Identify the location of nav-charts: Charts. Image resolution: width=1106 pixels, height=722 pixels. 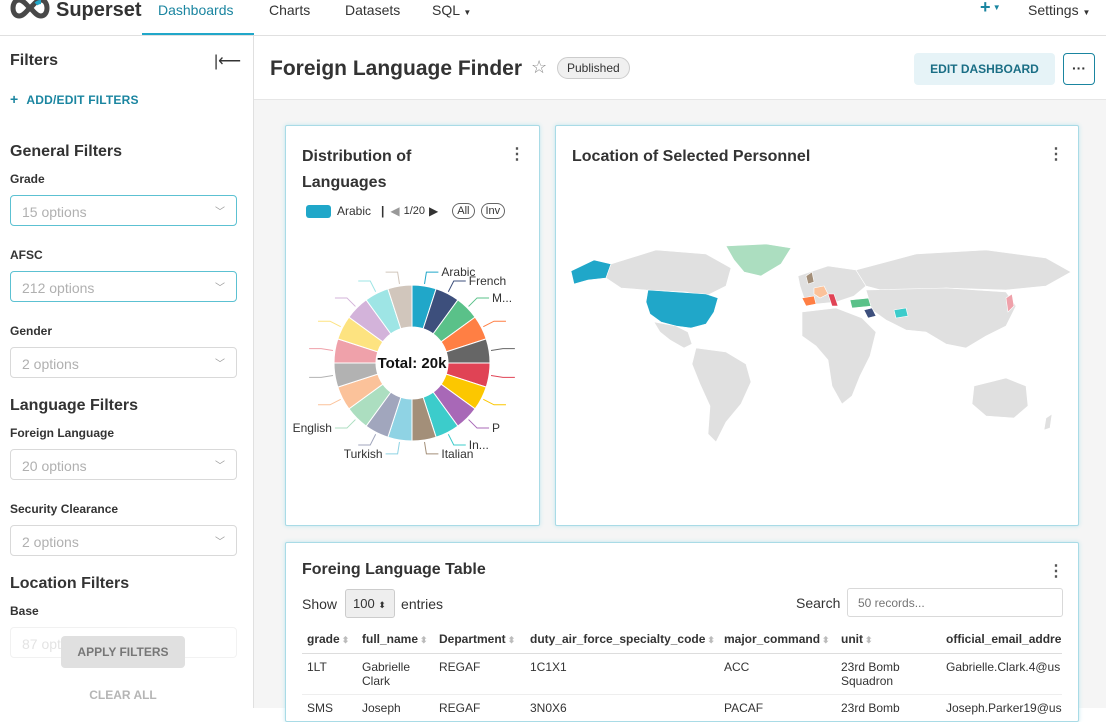
(289, 18).